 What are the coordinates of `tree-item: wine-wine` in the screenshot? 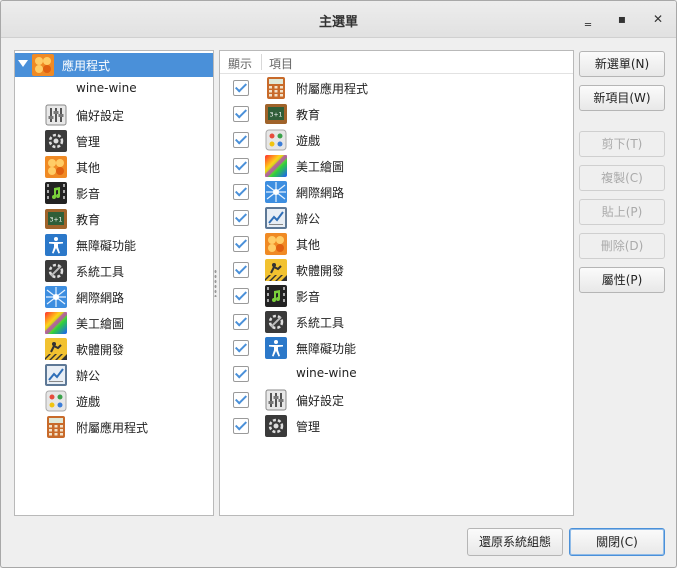 It's located at (114, 89).